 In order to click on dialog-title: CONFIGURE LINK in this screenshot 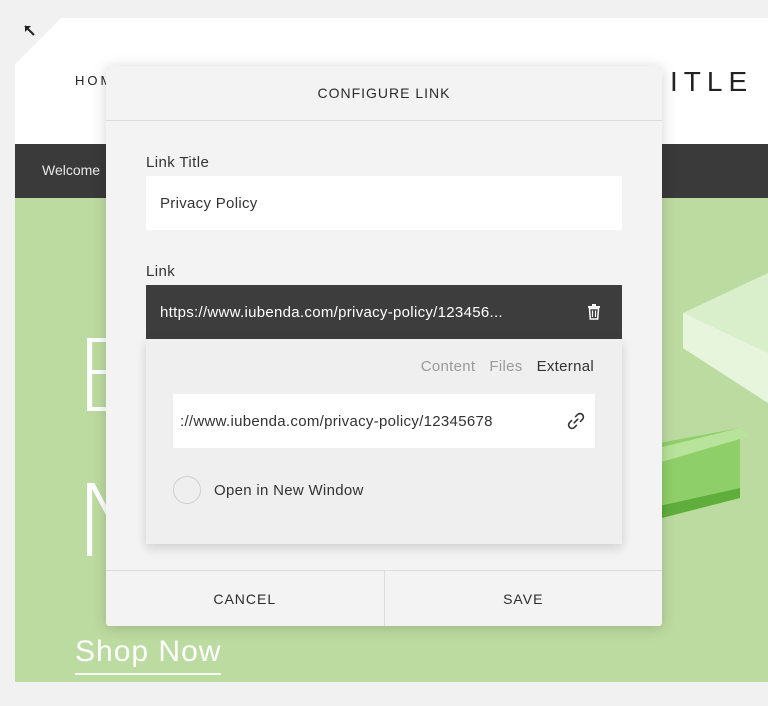, I will do `click(384, 93)`.